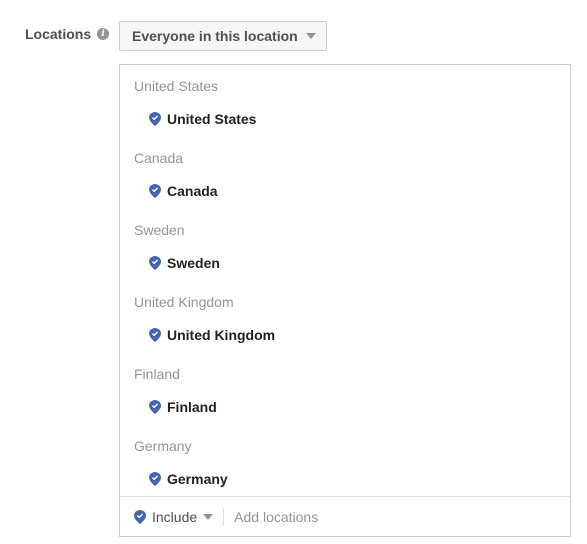 This screenshot has height=544, width=587. I want to click on location-group: Finland Finland, so click(345, 402).